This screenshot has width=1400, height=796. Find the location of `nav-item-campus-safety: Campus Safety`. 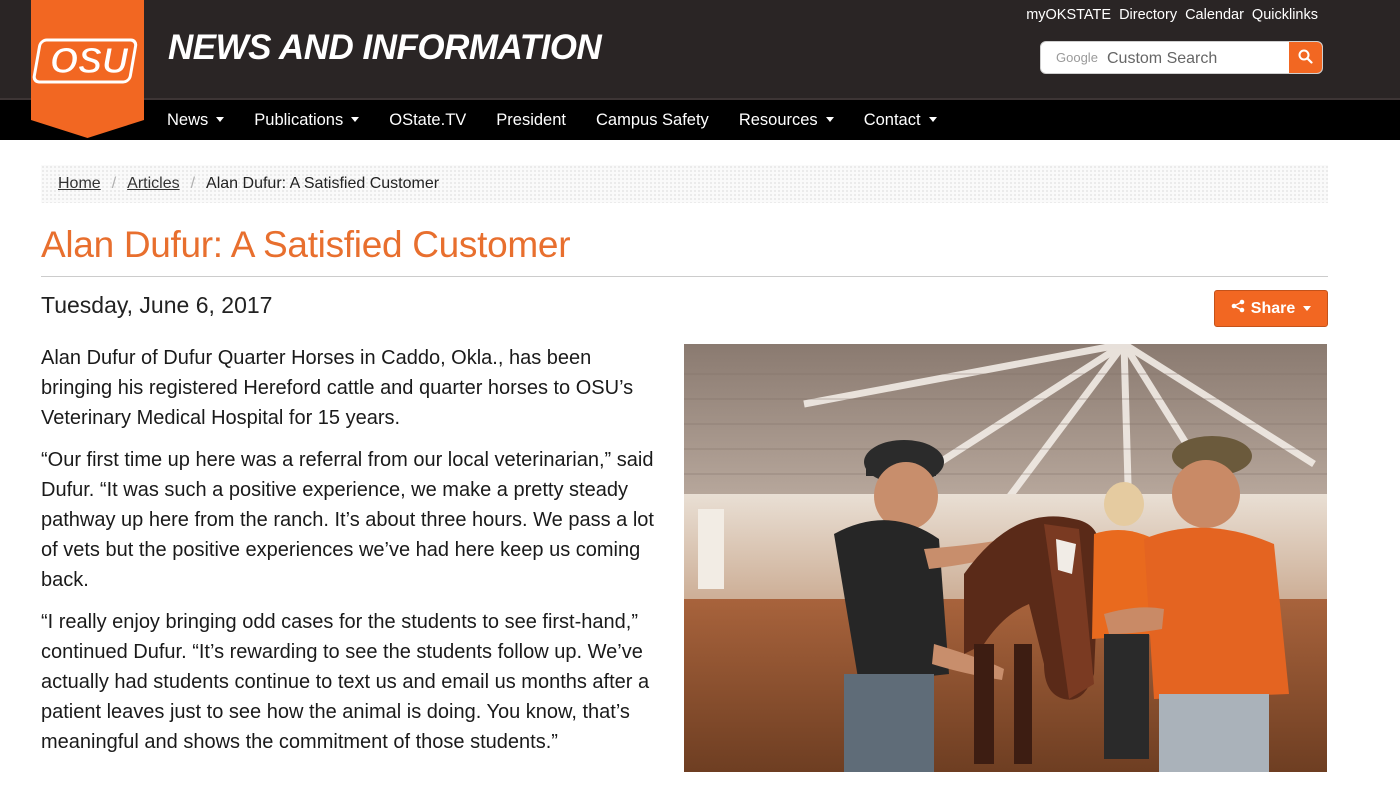

nav-item-campus-safety: Campus Safety is located at coordinates (652, 120).